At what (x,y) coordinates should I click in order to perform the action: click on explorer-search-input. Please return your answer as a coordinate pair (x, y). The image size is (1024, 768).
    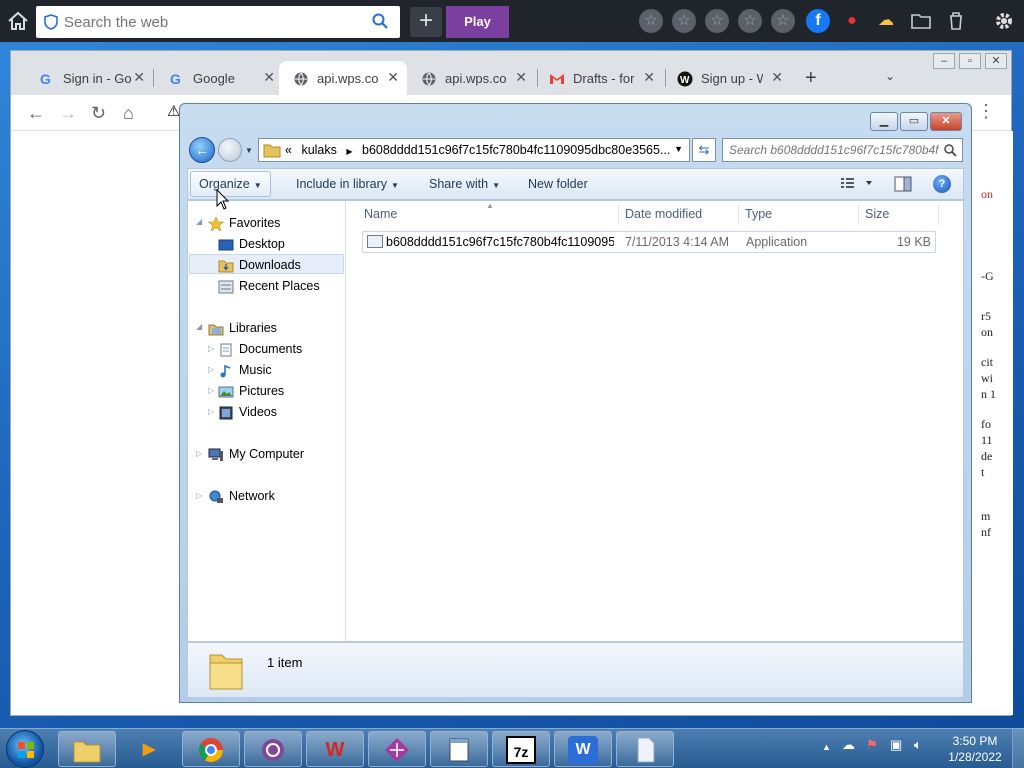
    Looking at the image, I should click on (834, 150).